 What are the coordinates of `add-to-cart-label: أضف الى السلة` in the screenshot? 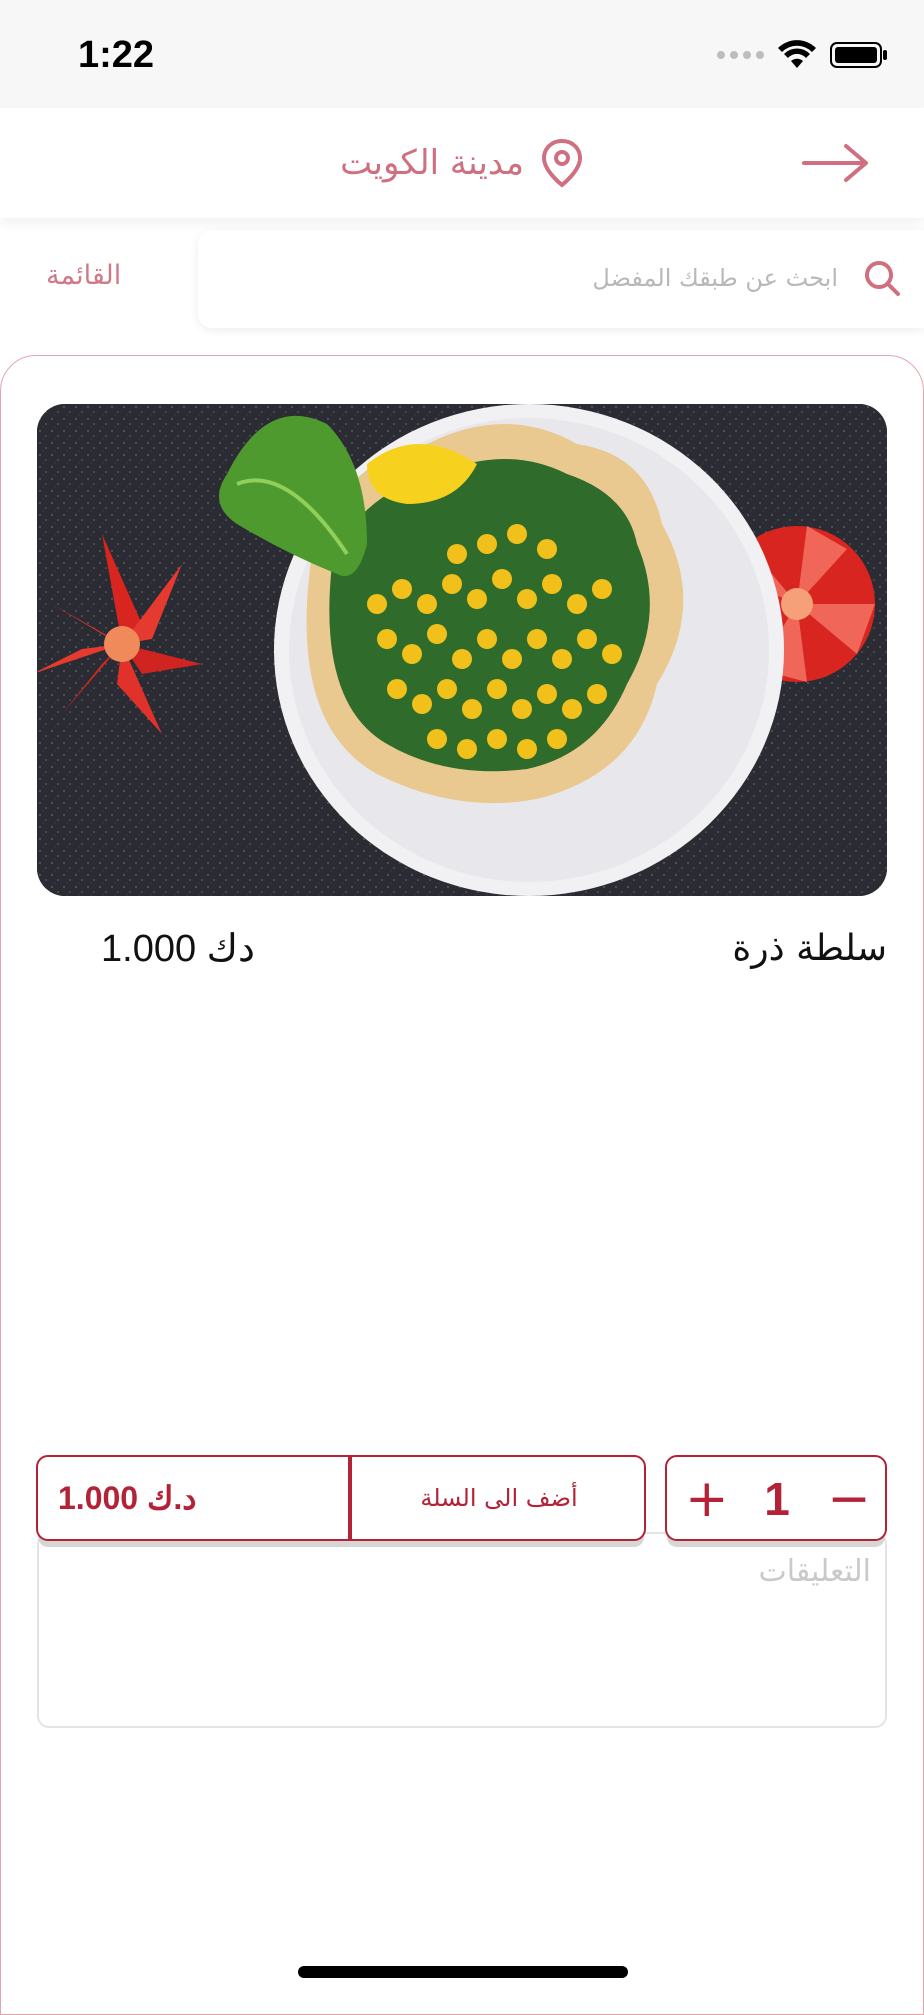 It's located at (499, 1498).